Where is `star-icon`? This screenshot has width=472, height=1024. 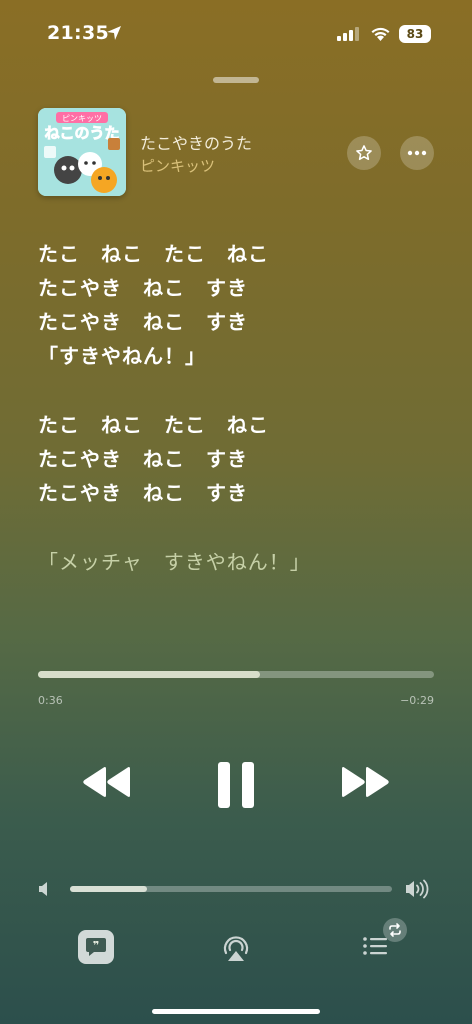
star-icon is located at coordinates (364, 153).